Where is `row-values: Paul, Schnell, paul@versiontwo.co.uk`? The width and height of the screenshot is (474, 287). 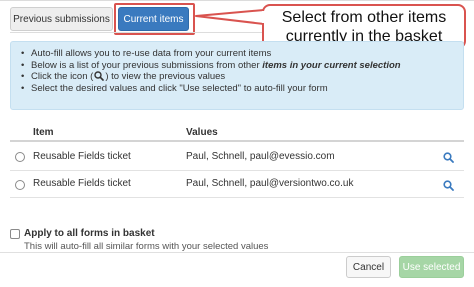 row-values: Paul, Schnell, paul@versiontwo.co.uk is located at coordinates (270, 183).